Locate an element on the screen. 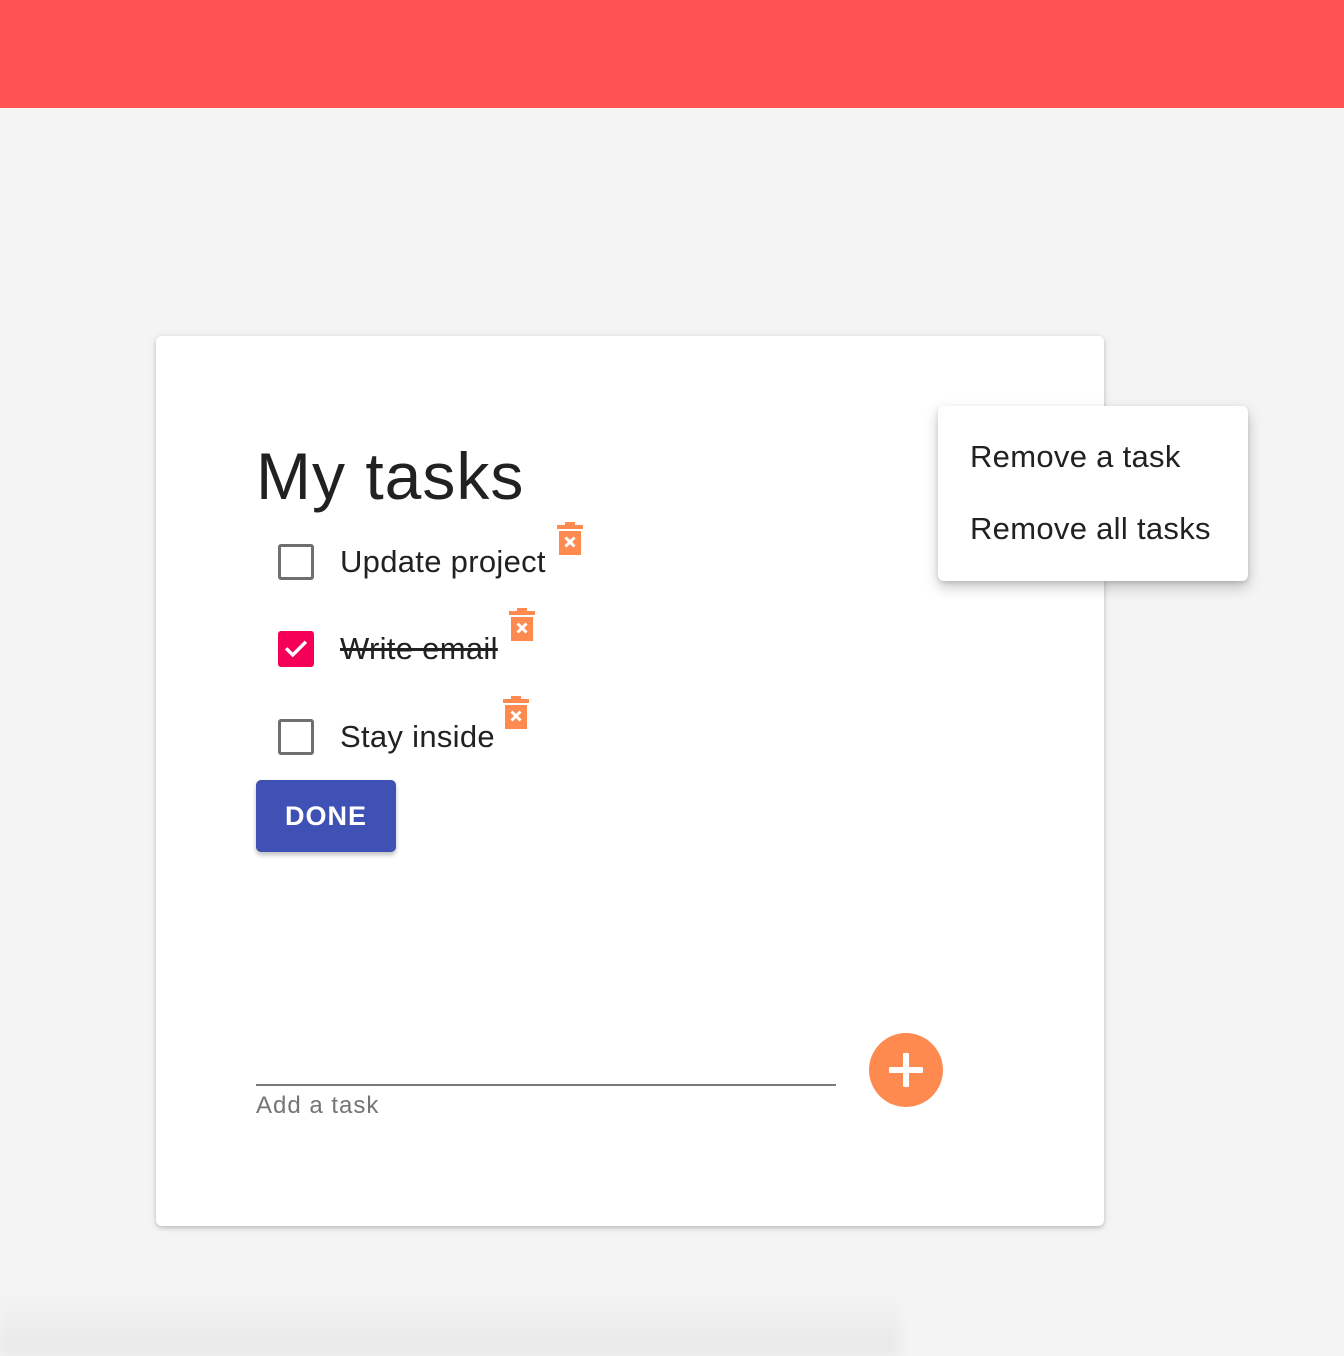 This screenshot has height=1356, width=1344. page-shadow is located at coordinates (450, 1323).